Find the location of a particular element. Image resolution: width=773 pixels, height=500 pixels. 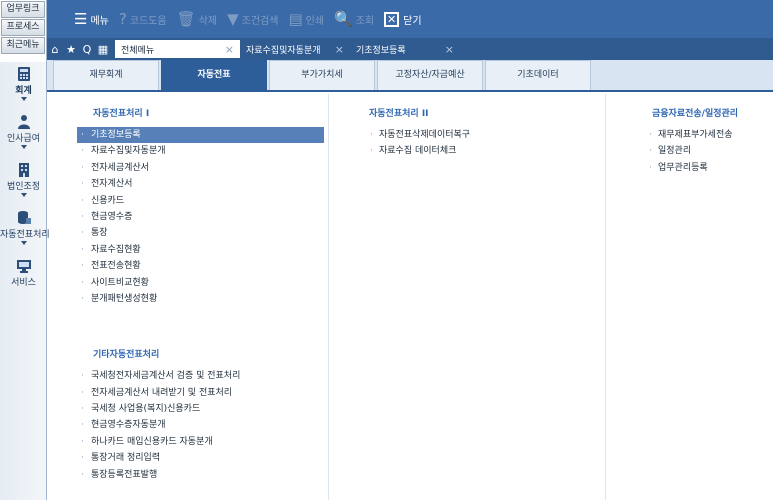

nav-item-auto-voucher: 자동전표처리 is located at coordinates (25, 230).